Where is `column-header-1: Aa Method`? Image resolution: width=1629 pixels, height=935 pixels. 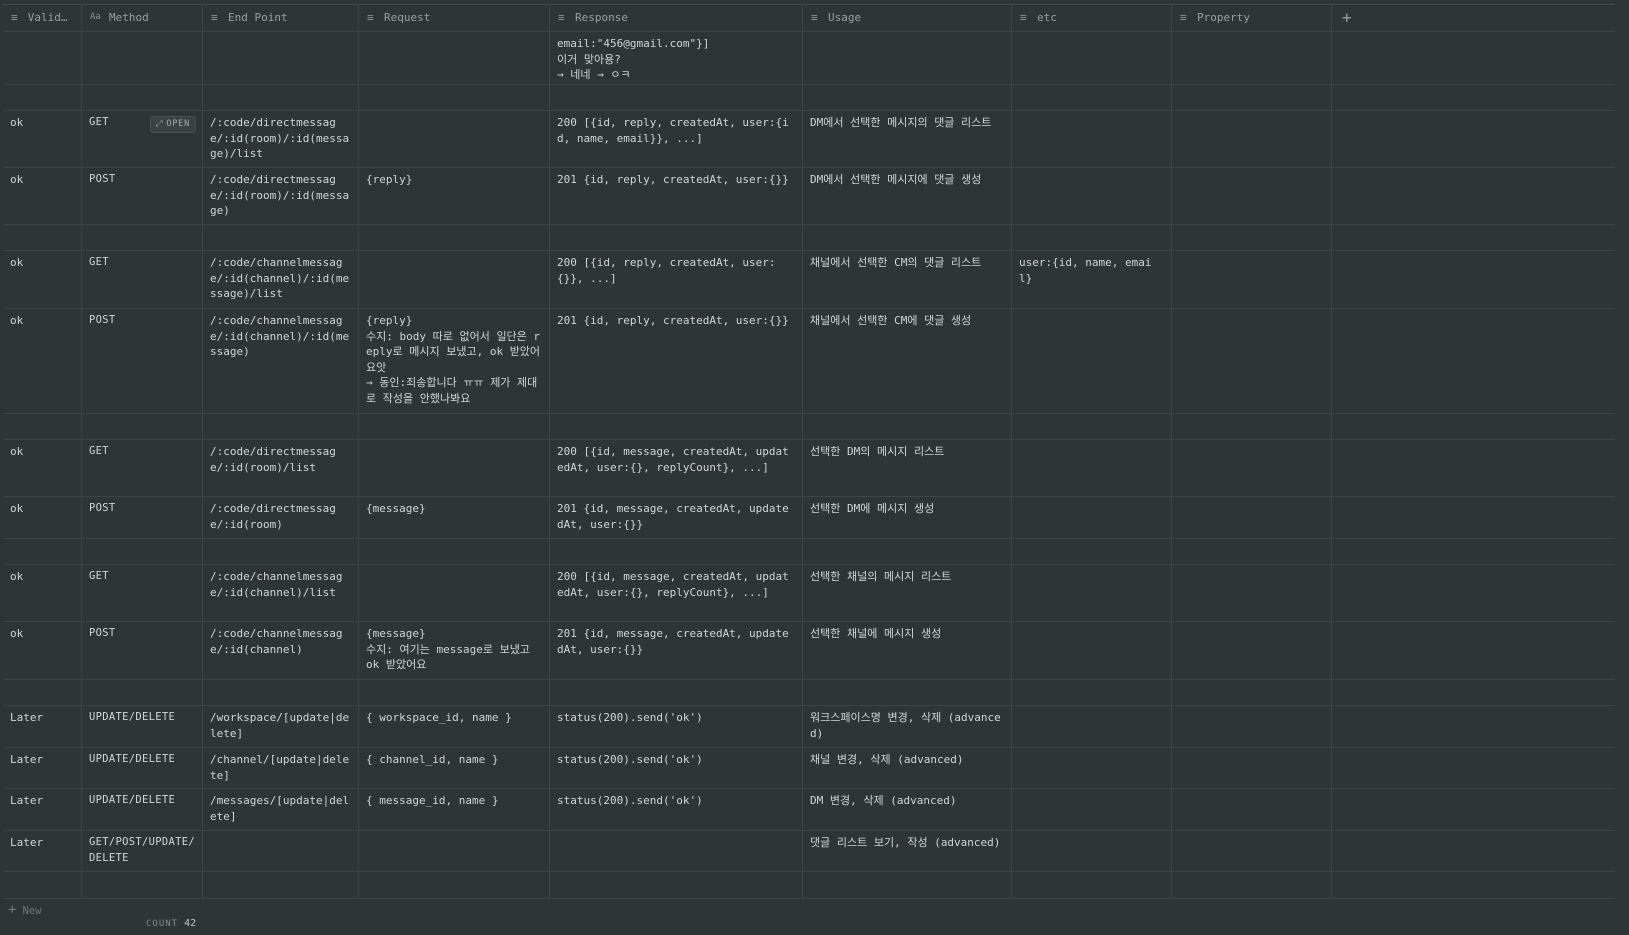
column-header-1: Aa Method is located at coordinates (142, 18).